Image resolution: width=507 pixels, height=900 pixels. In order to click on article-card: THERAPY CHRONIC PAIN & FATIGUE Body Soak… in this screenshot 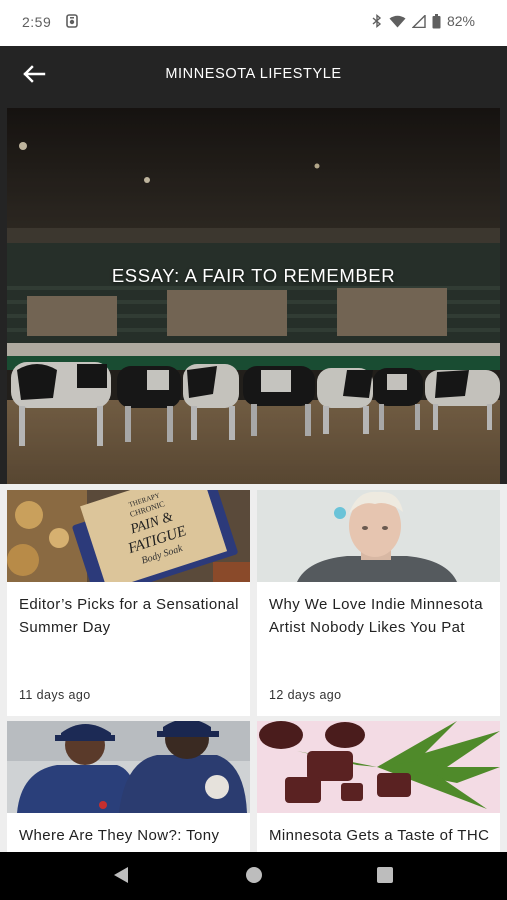, I will do `click(128, 603)`.